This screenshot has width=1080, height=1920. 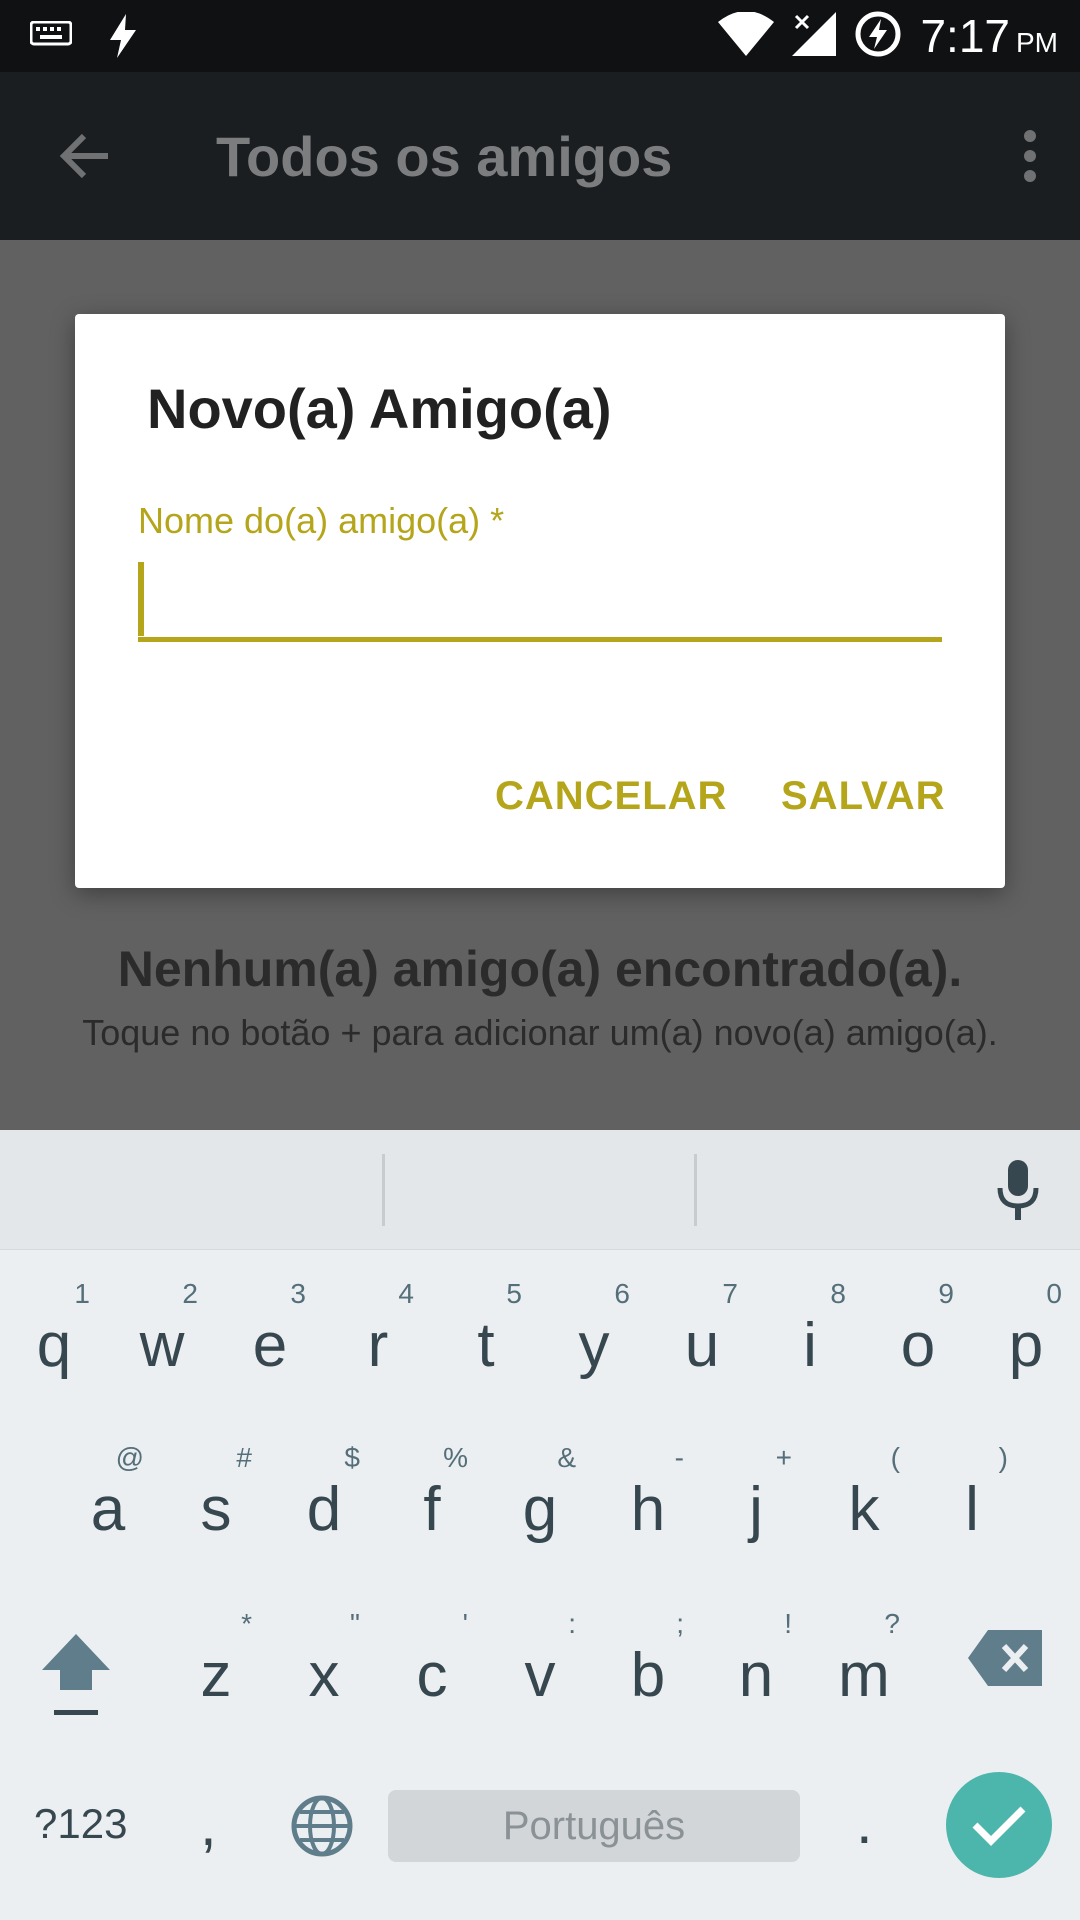 I want to click on key-e: 3e, so click(x=270, y=1330).